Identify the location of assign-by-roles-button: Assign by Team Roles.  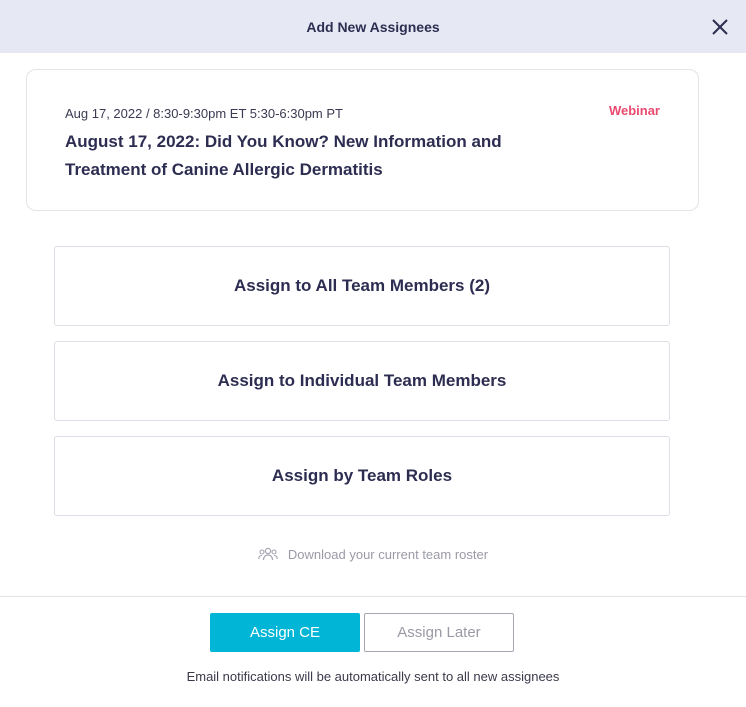
(362, 476).